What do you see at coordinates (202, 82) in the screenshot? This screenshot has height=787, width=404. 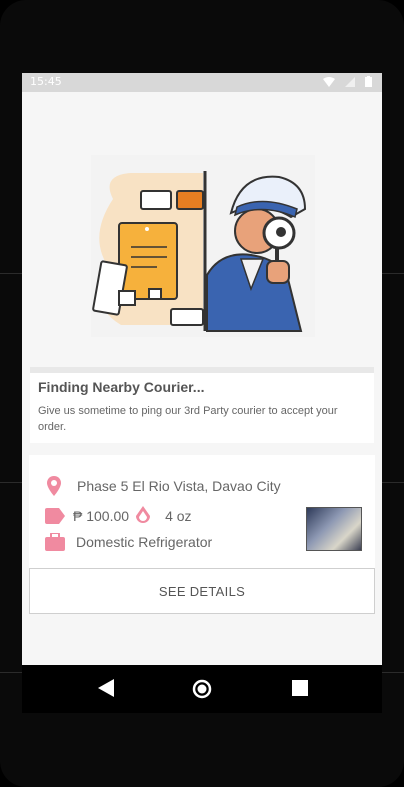 I see `status-bar: 15:45` at bounding box center [202, 82].